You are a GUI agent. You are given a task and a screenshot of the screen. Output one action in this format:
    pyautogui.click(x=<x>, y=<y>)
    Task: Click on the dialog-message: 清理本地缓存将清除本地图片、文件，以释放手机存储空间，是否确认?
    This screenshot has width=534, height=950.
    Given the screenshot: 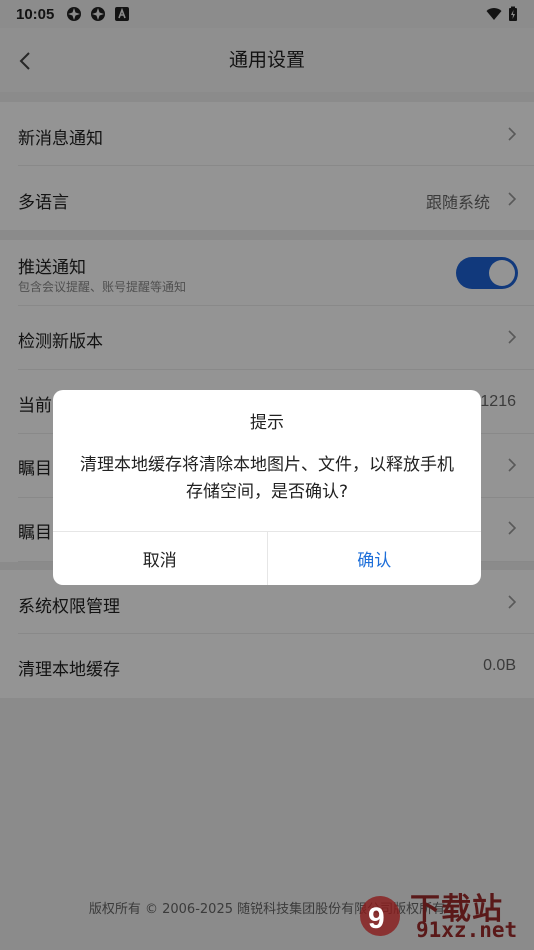 What is the action you would take?
    pyautogui.click(x=267, y=478)
    